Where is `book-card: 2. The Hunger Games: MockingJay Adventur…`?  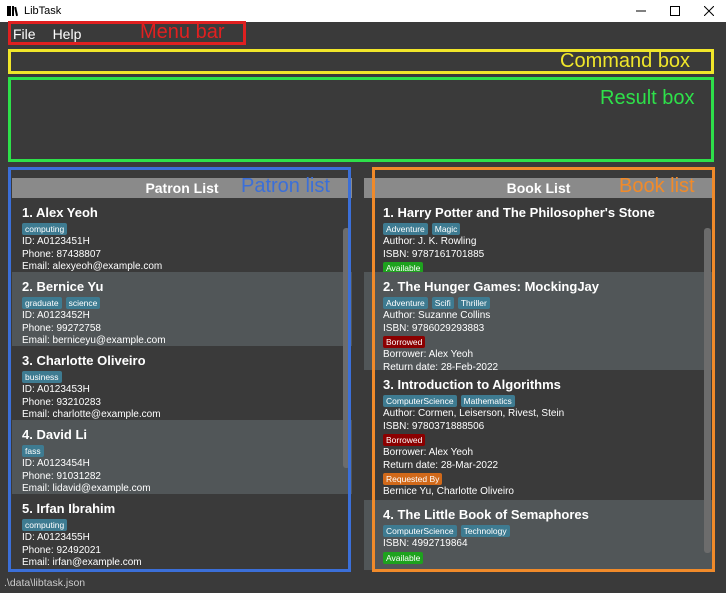 book-card: 2. The Hunger Games: MockingJay Adventur… is located at coordinates (538, 322).